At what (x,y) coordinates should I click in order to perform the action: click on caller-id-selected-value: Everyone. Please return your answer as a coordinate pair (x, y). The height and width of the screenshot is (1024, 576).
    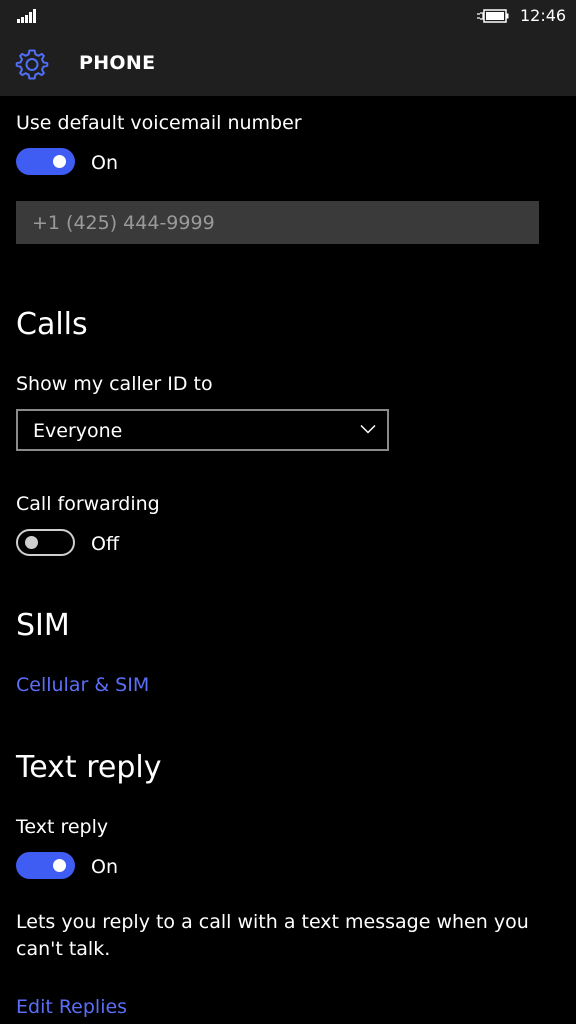
    Looking at the image, I should click on (78, 431).